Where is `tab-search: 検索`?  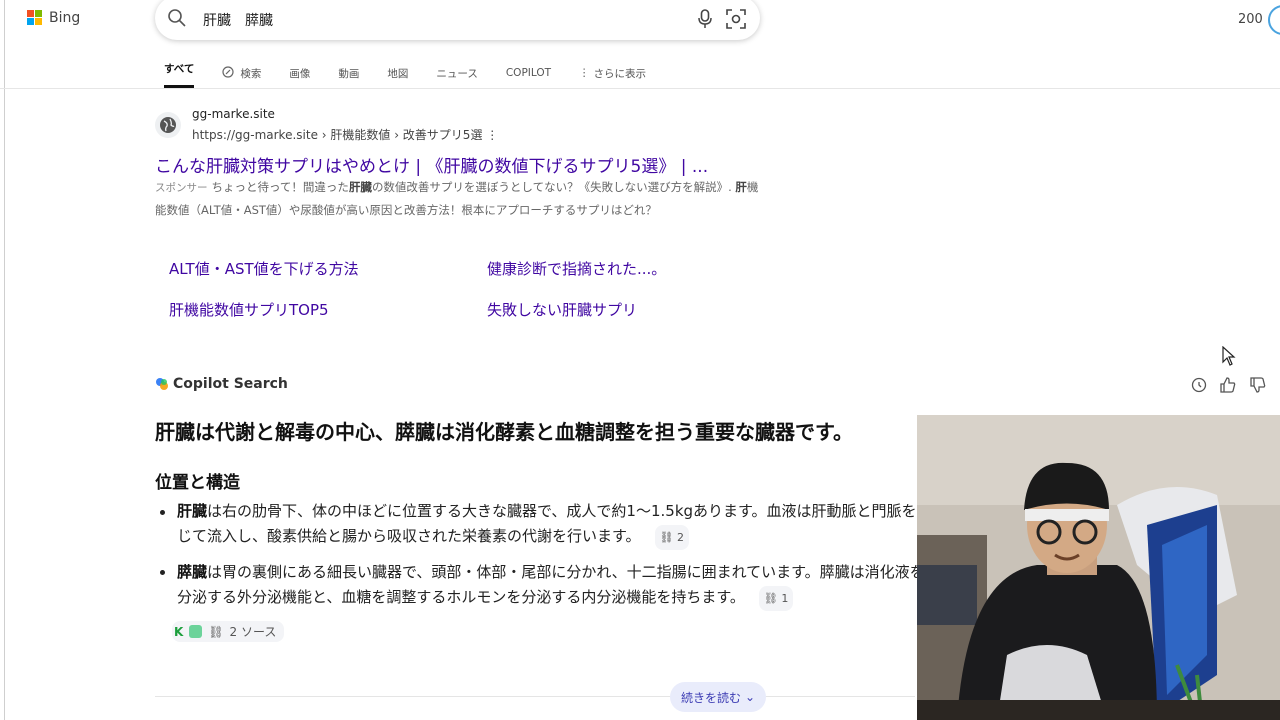 tab-search: 検索 is located at coordinates (241, 73).